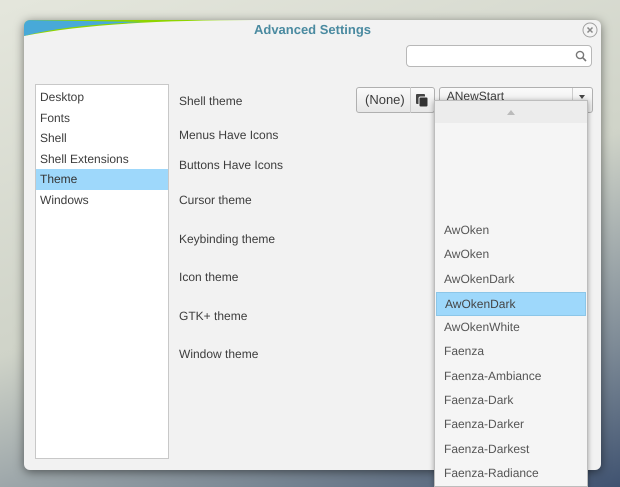 The width and height of the screenshot is (620, 487). I want to click on sidebar-item: Desktop, so click(102, 97).